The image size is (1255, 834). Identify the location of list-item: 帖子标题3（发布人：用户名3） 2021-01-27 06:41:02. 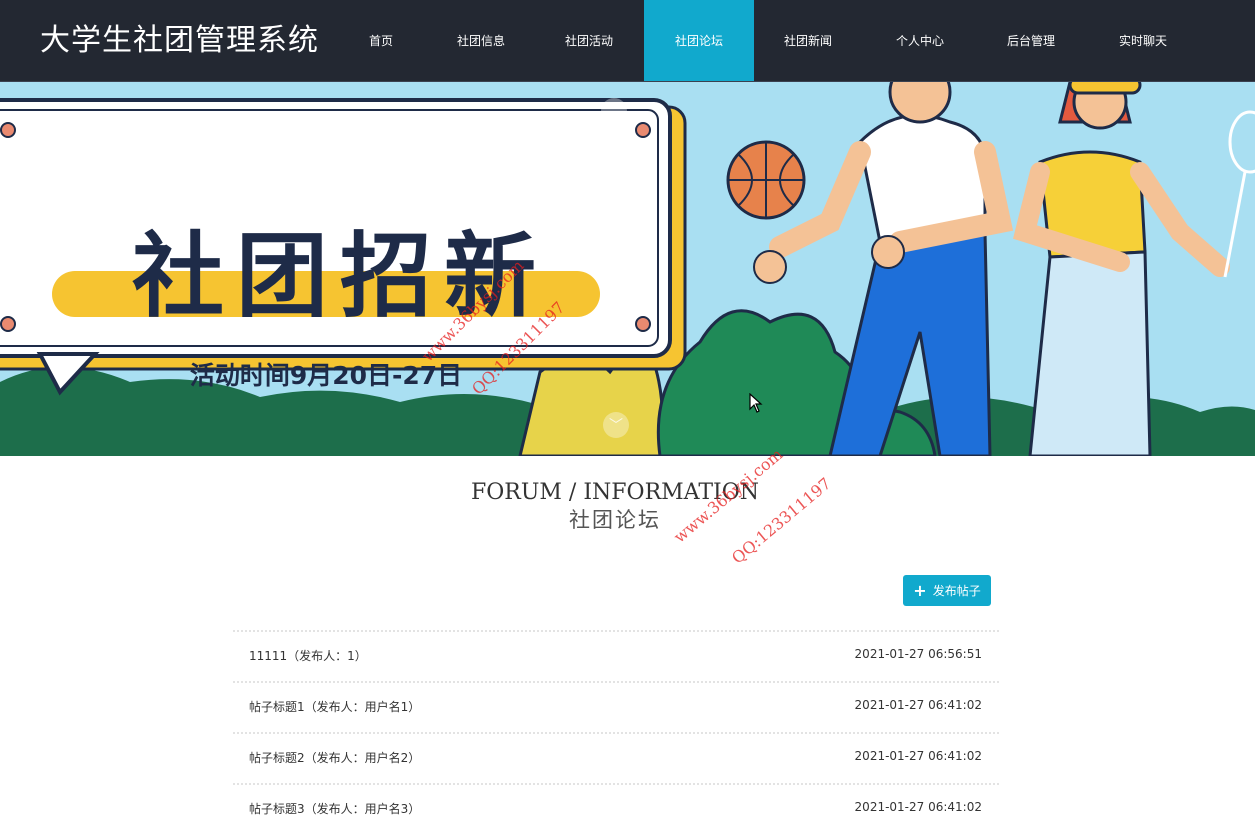
(616, 808).